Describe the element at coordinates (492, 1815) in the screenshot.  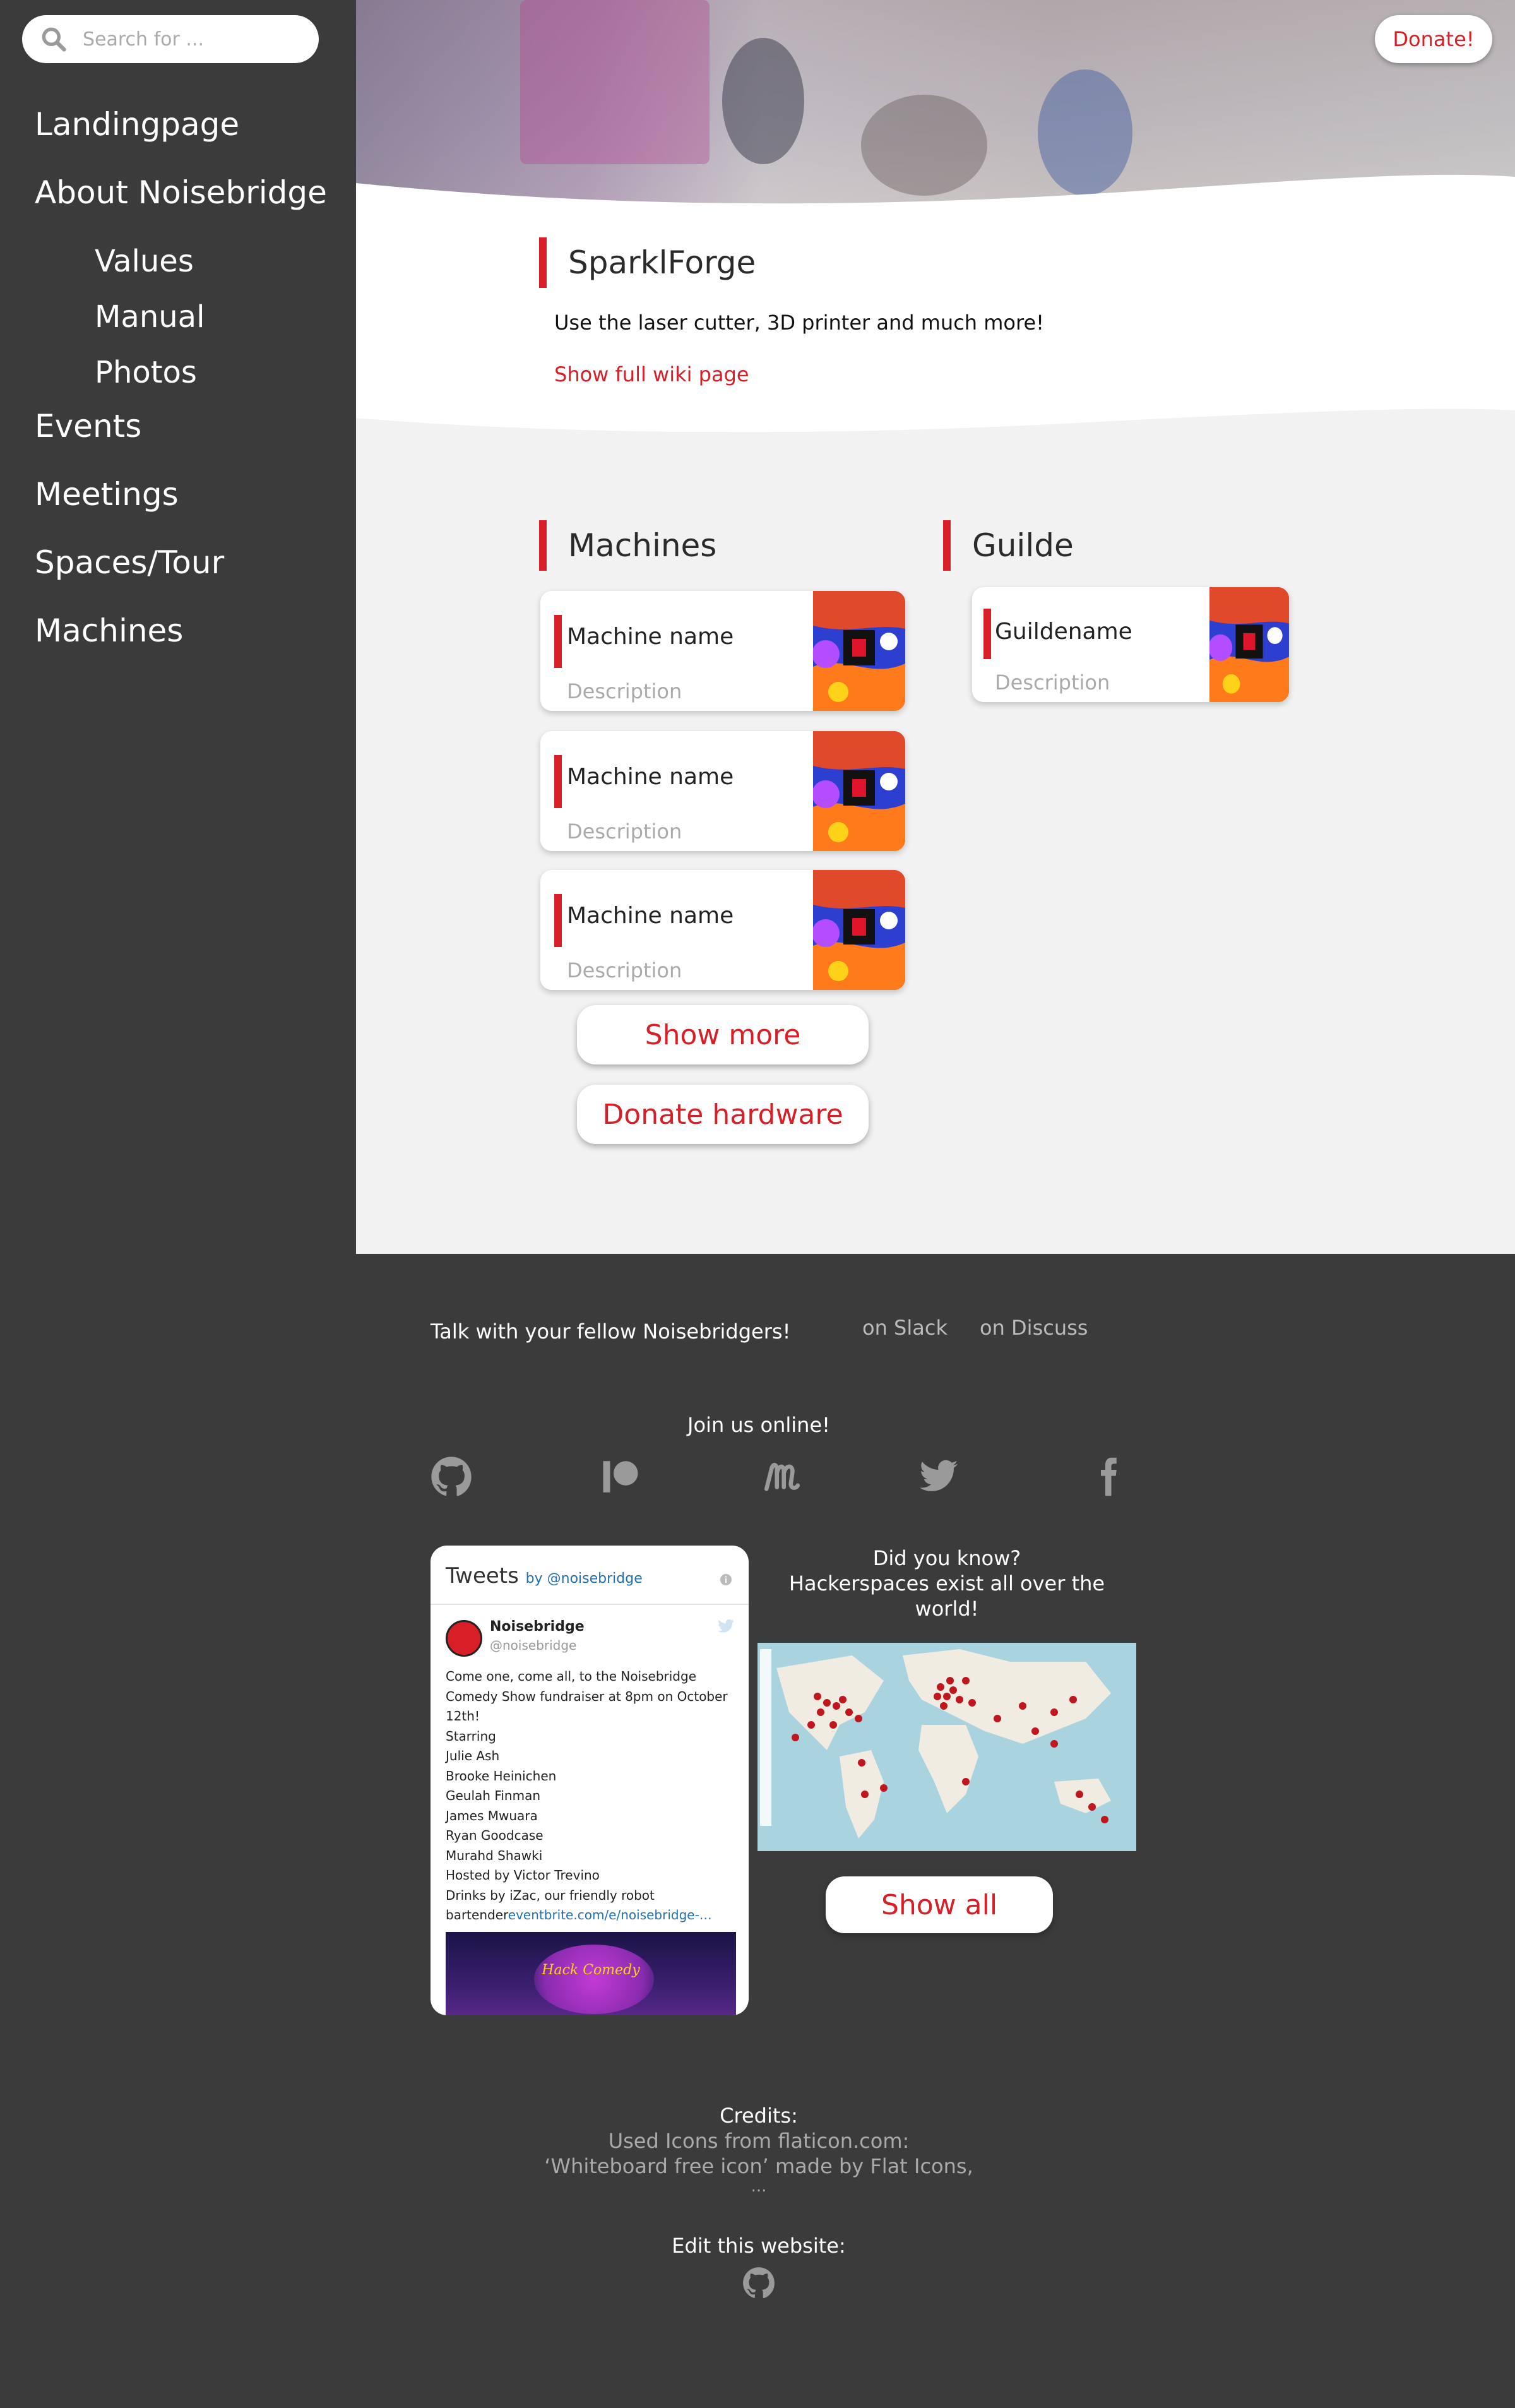
I see `tweet-line: James Mwuara` at that location.